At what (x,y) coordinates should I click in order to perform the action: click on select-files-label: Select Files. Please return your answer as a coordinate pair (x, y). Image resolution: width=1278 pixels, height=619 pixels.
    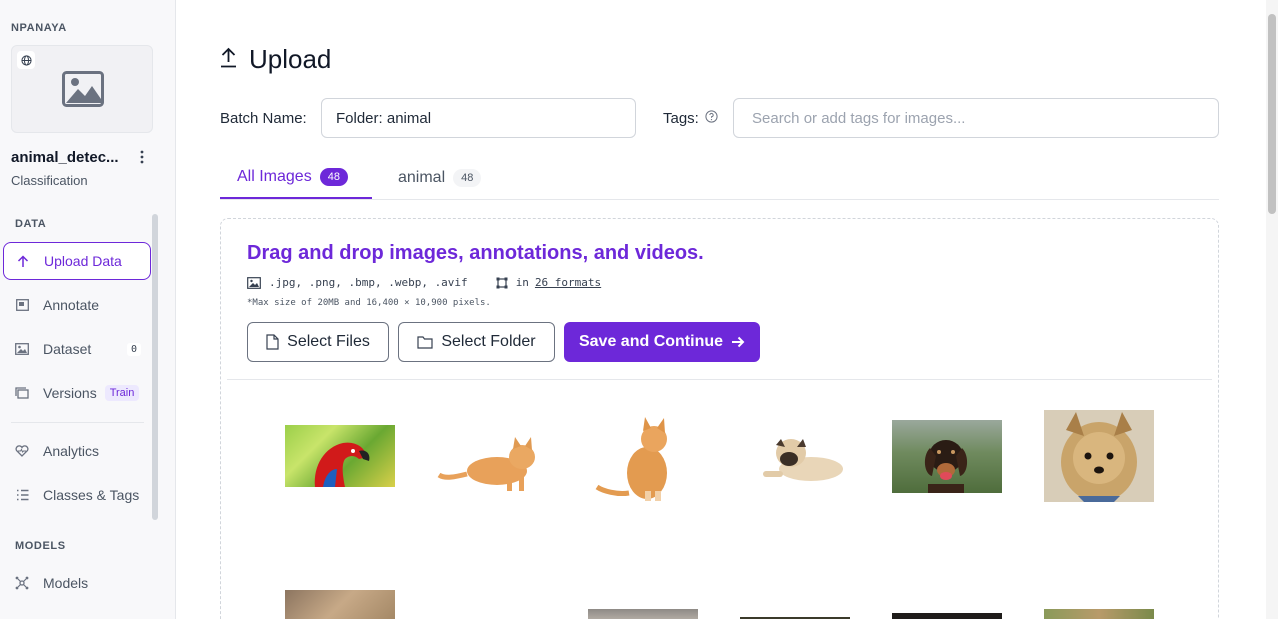
    Looking at the image, I should click on (328, 341).